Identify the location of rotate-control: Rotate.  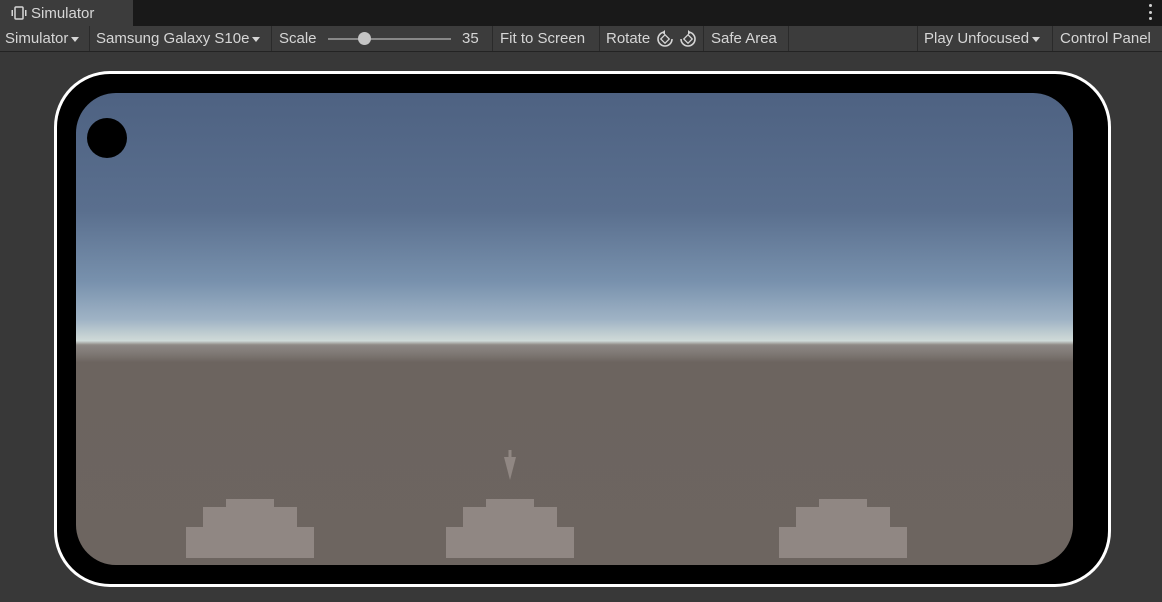
(652, 38).